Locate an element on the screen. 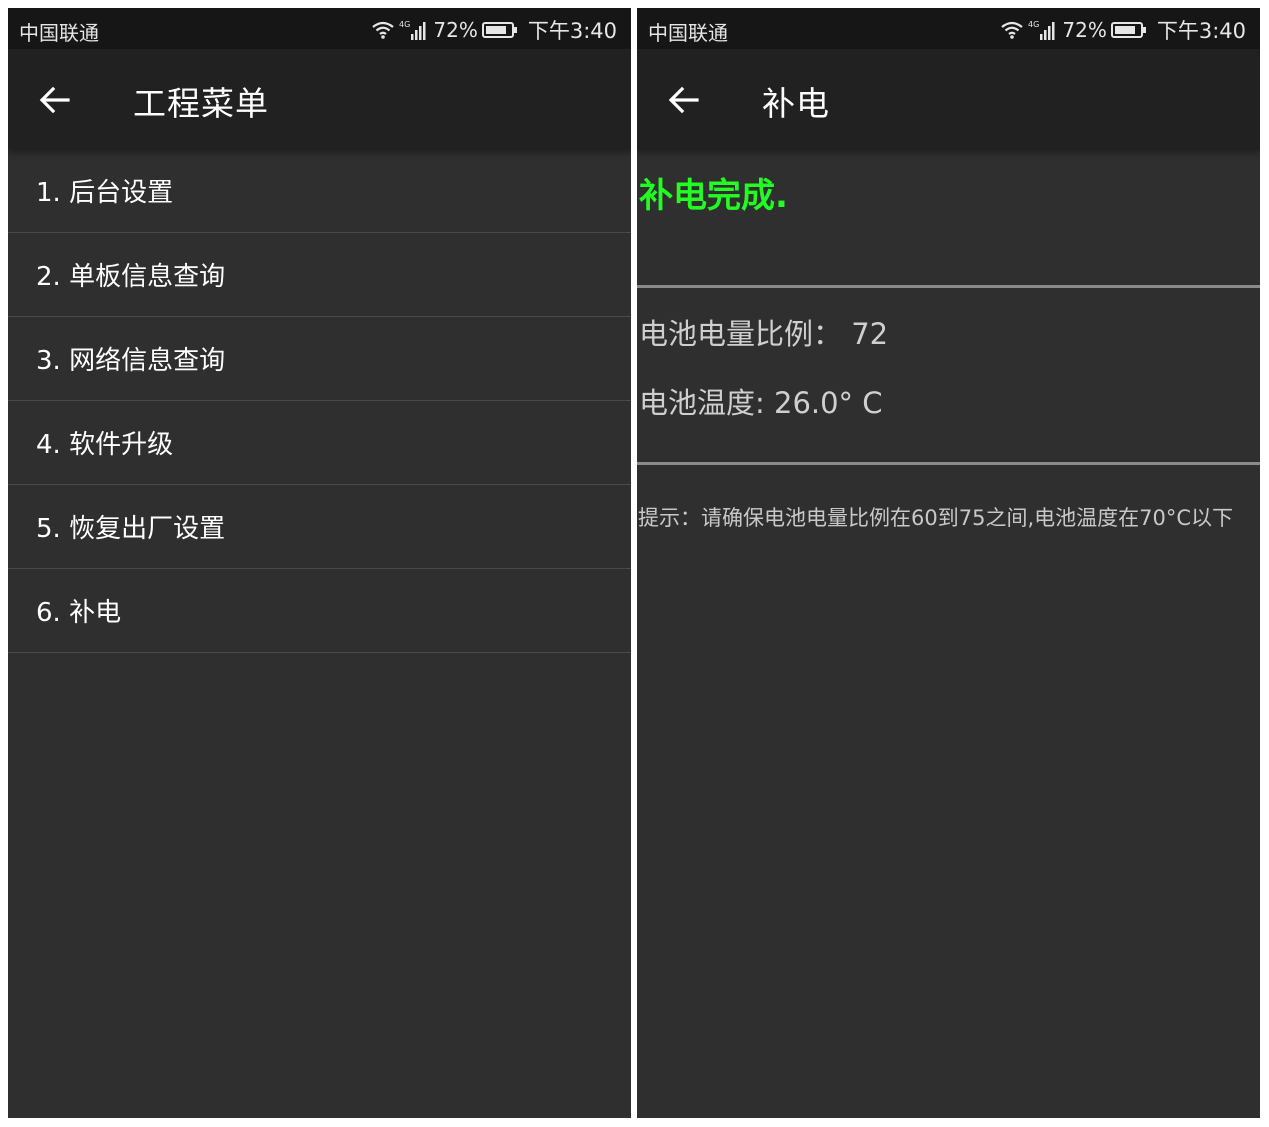 The height and width of the screenshot is (1127, 1269). app-toolbar: 工程菜单 is located at coordinates (319, 99).